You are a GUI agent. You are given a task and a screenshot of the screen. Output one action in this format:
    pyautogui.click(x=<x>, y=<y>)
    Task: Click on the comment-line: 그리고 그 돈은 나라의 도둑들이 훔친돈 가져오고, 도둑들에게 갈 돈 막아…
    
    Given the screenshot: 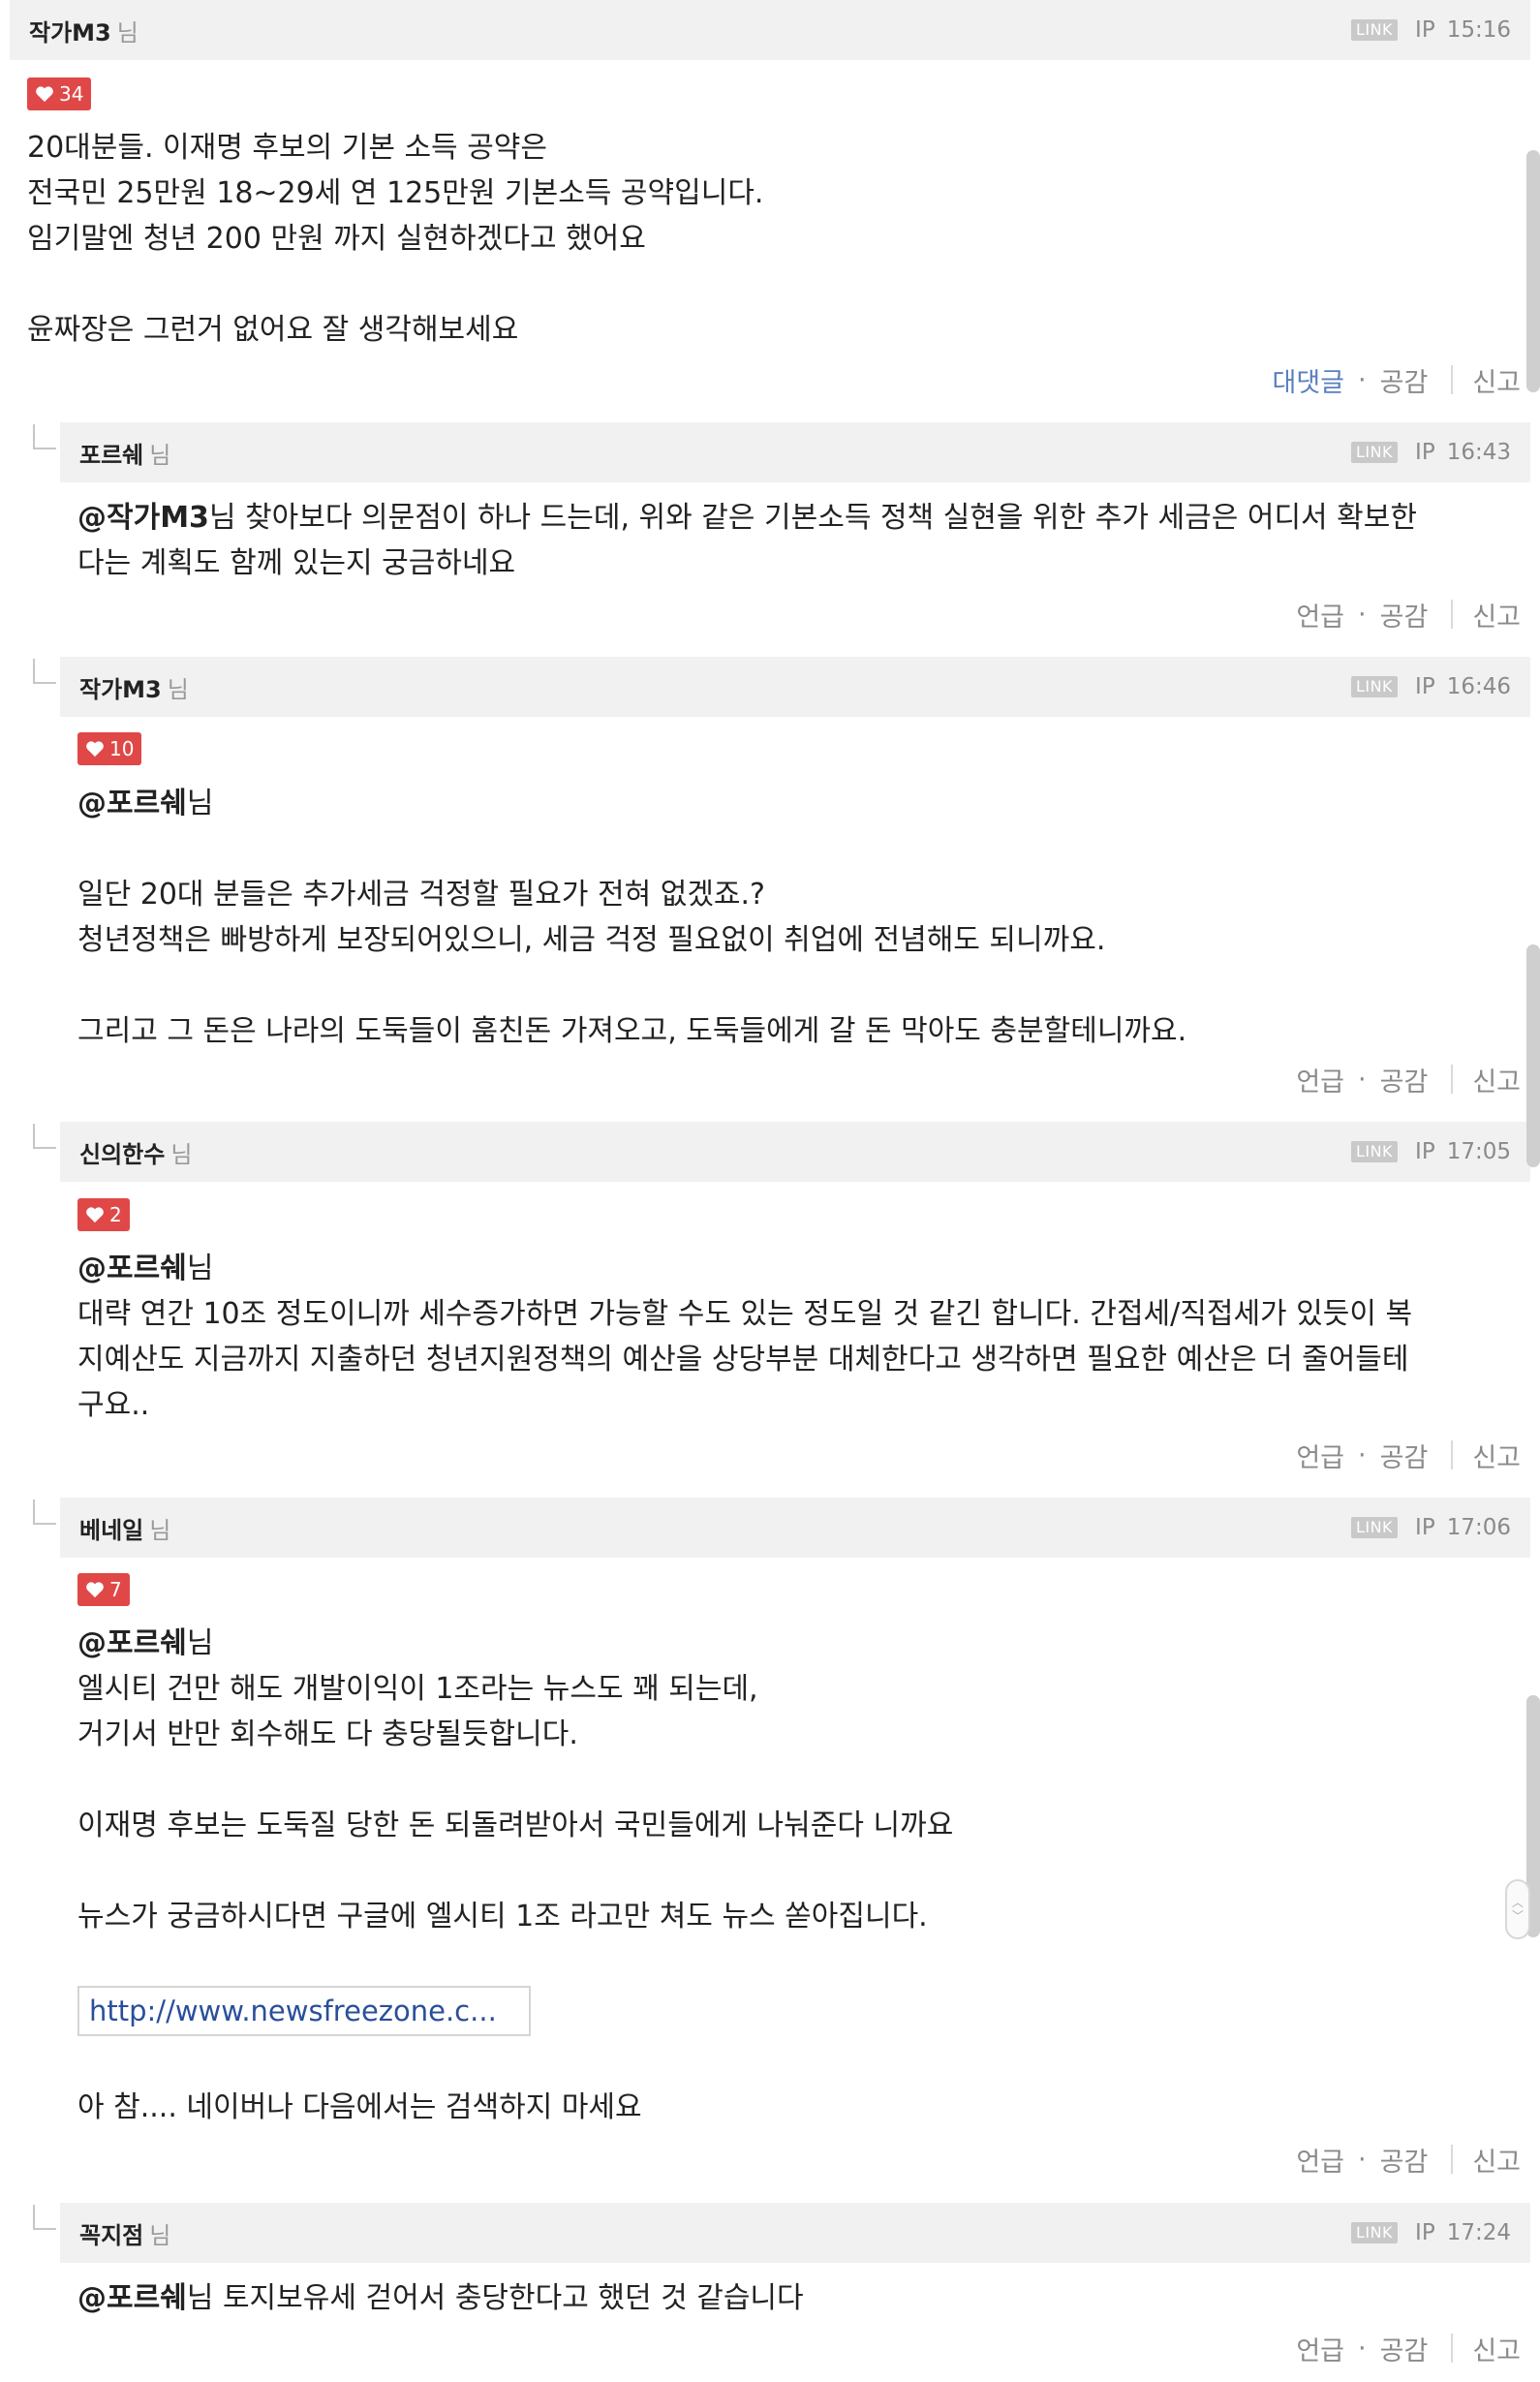 What is the action you would take?
    pyautogui.click(x=632, y=1031)
    